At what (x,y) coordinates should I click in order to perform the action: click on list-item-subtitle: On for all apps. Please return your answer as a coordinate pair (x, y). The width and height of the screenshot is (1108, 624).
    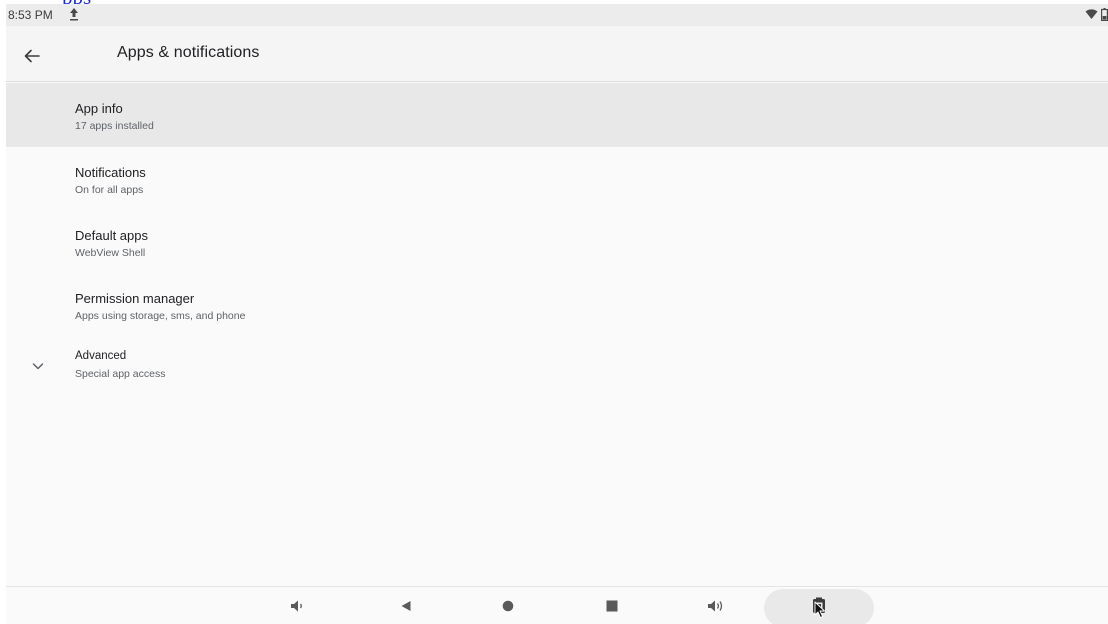
    Looking at the image, I should click on (109, 190).